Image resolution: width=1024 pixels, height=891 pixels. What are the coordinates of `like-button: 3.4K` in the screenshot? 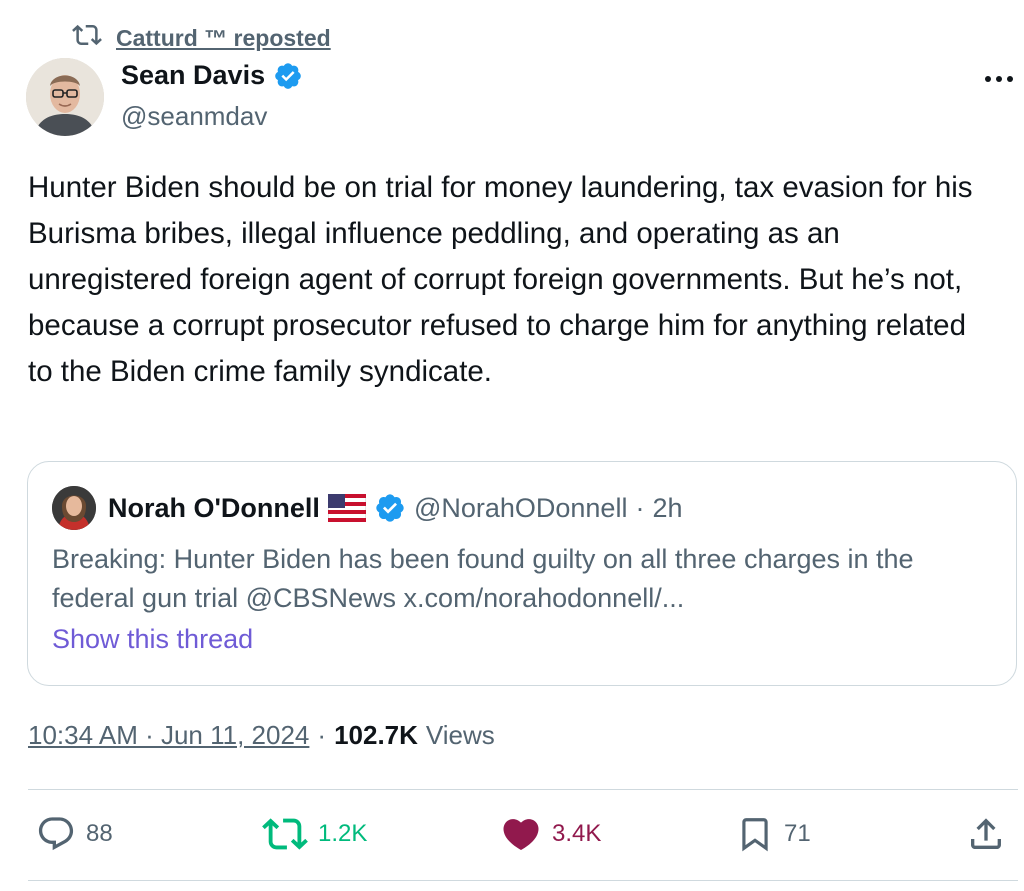 It's located at (550, 834).